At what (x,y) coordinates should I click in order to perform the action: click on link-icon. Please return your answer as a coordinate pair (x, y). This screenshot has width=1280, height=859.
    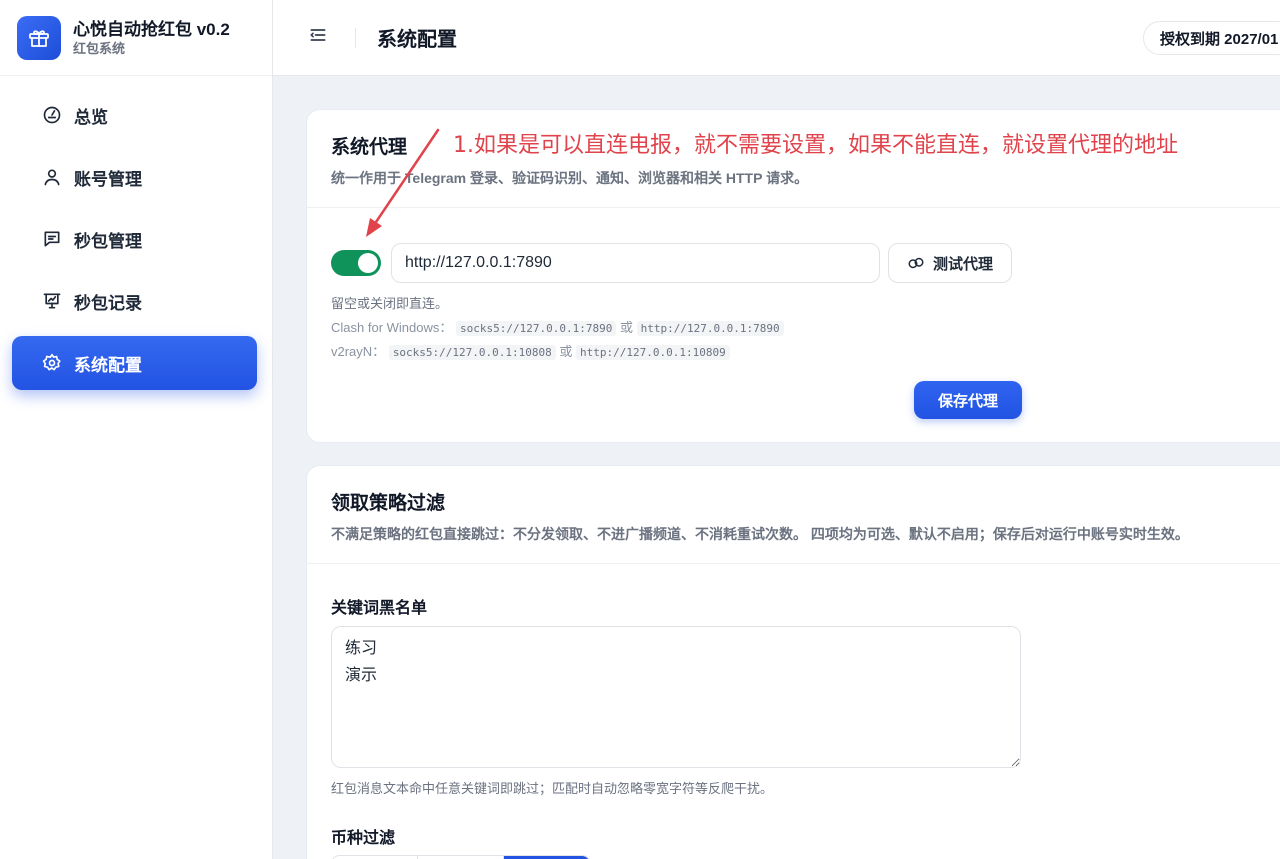
    Looking at the image, I should click on (916, 263).